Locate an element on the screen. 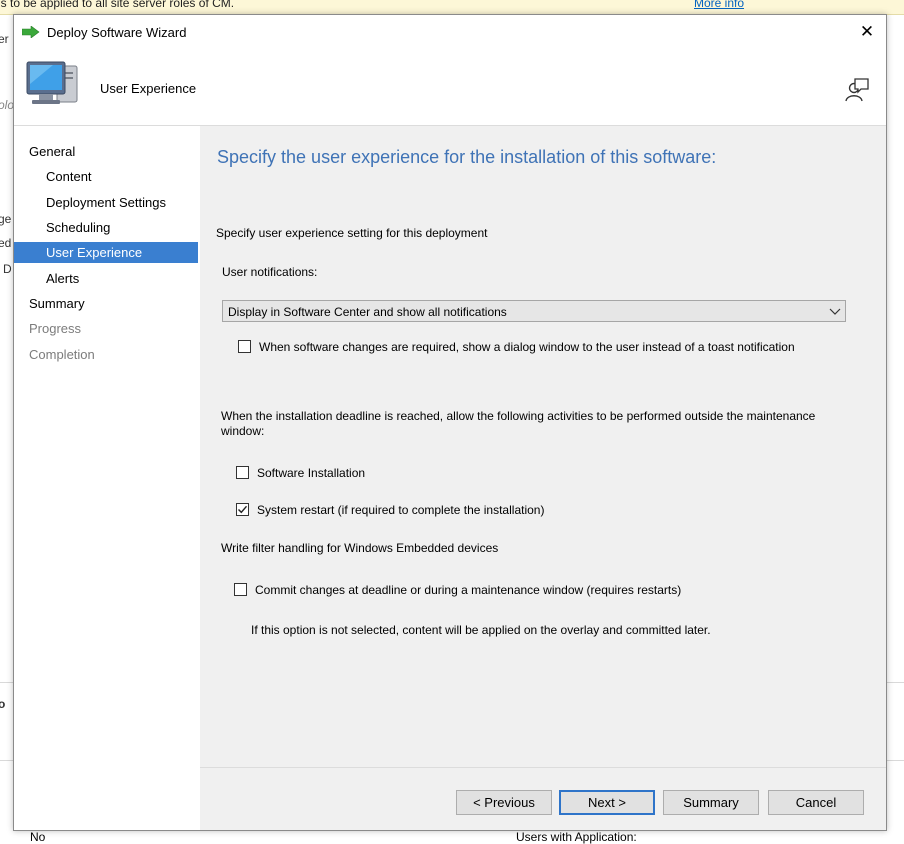  background-more-info-link: More info is located at coordinates (719, 5).